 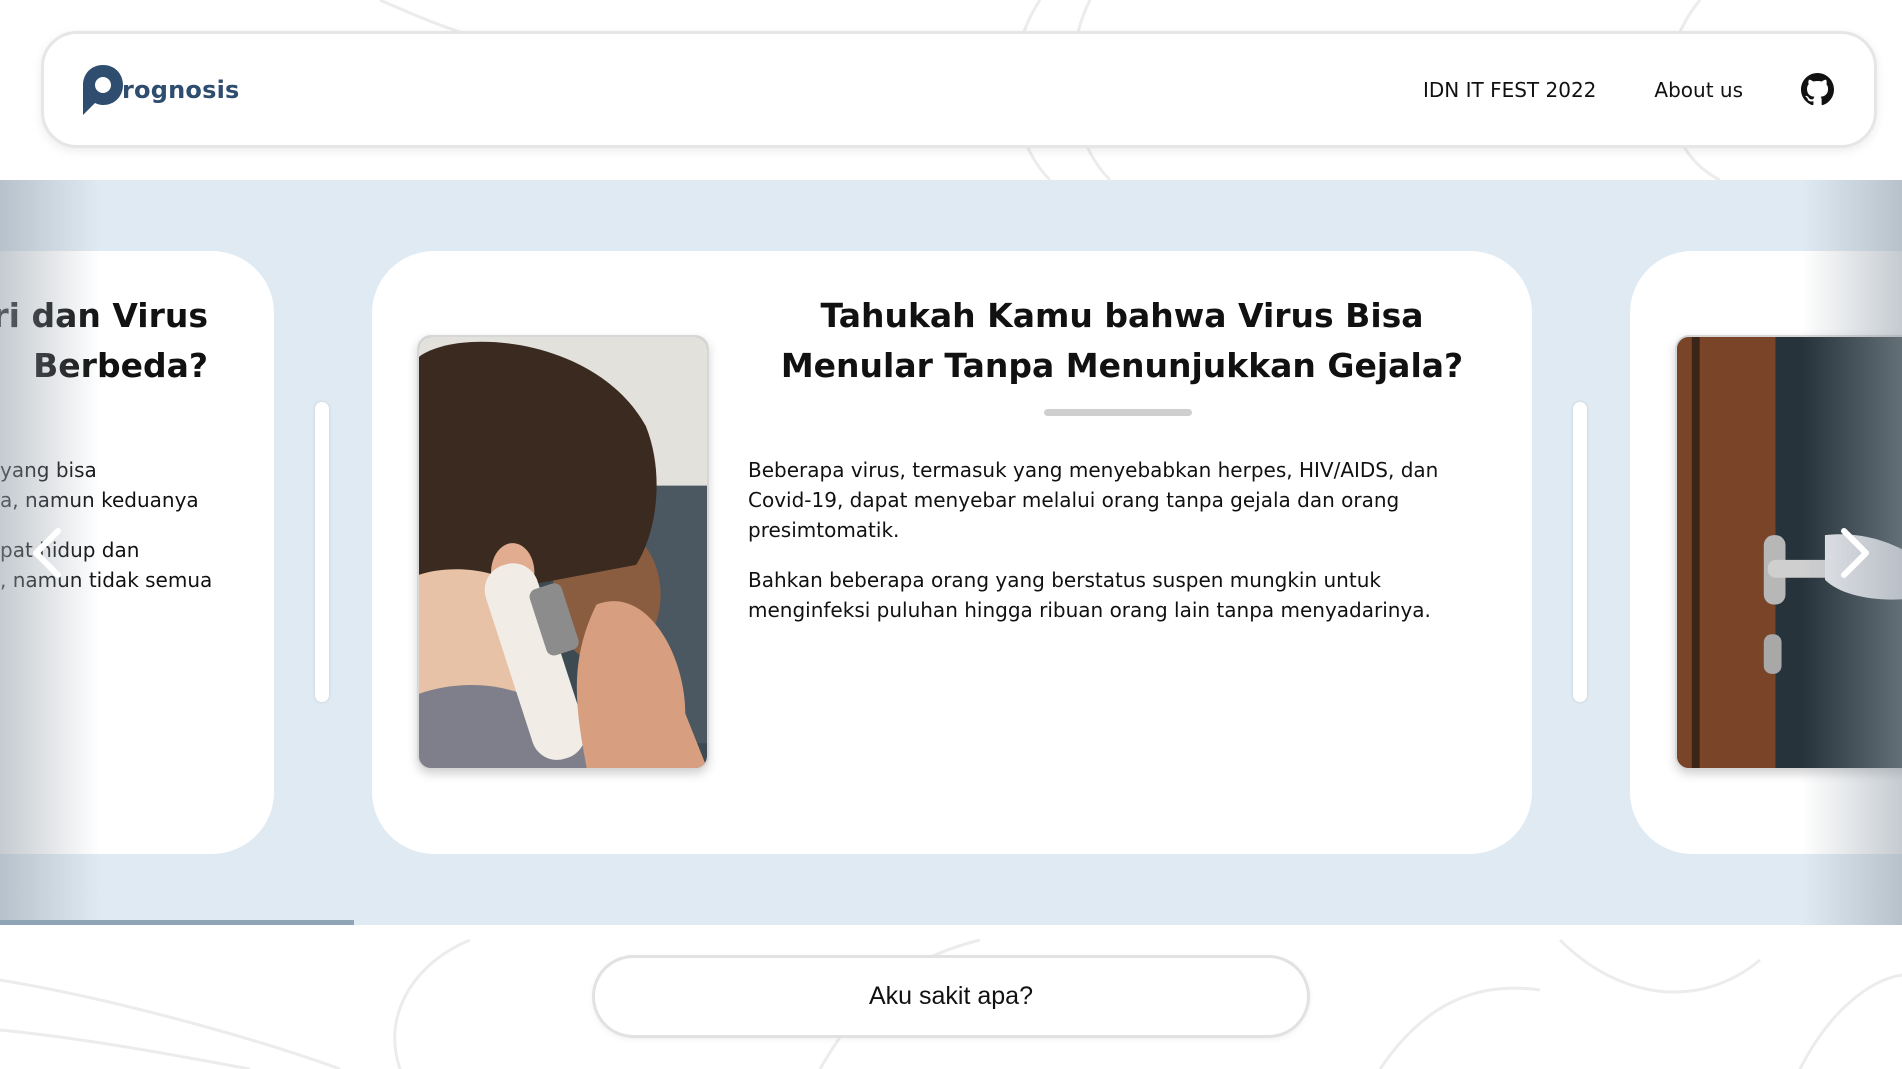 I want to click on thermometer-ear-photo, so click(x=563, y=552).